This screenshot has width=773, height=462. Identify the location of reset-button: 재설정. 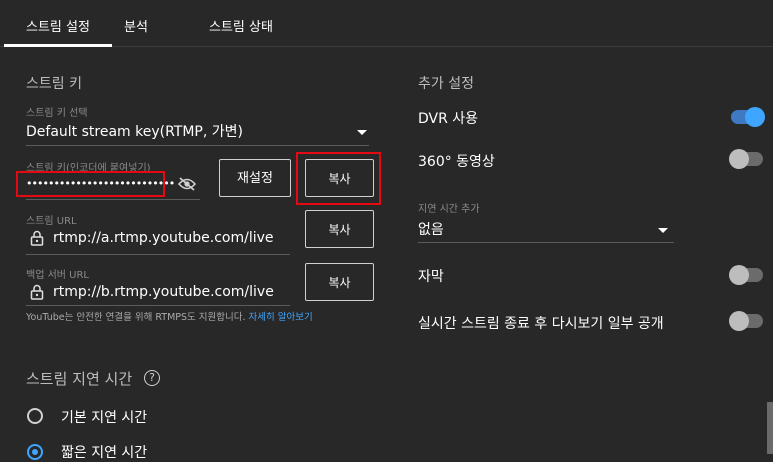
(255, 178).